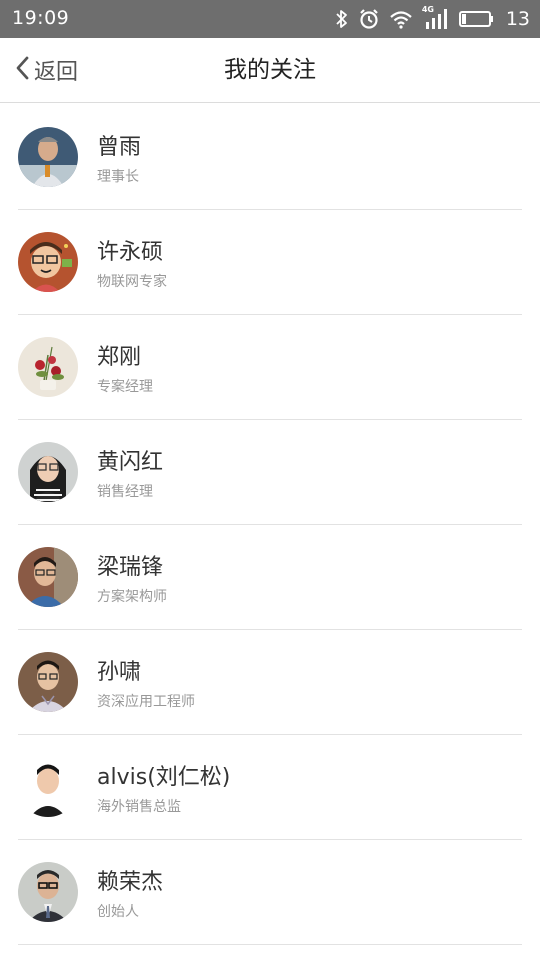 Image resolution: width=540 pixels, height=960 pixels. I want to click on page-title: 我的关注, so click(270, 70).